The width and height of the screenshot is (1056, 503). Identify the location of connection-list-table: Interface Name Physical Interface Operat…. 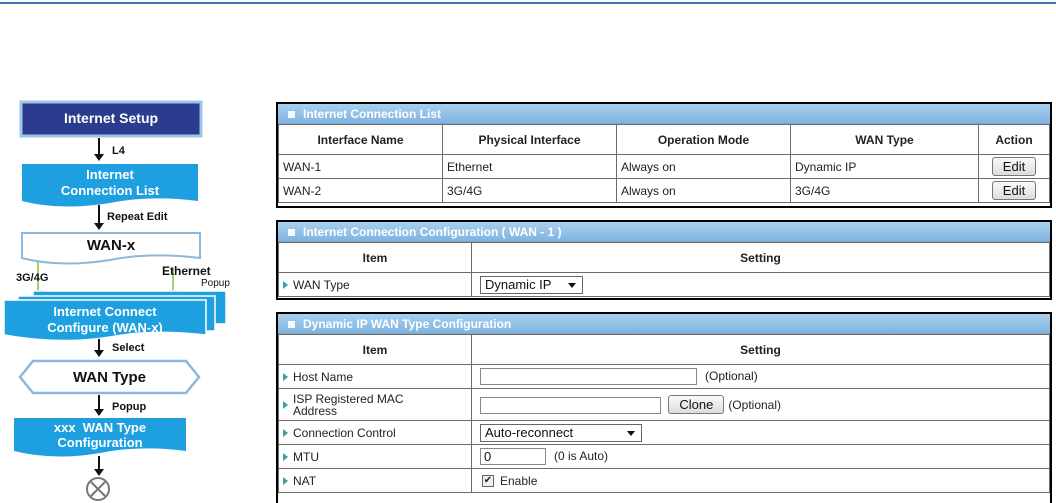
(664, 163).